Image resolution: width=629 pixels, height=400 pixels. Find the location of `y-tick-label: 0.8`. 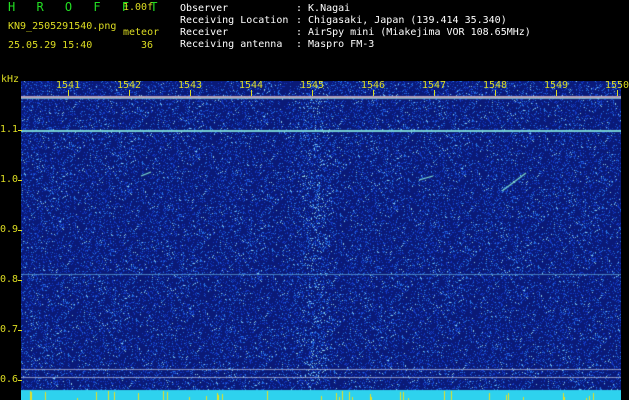

y-tick-label: 0.8 is located at coordinates (9, 279).